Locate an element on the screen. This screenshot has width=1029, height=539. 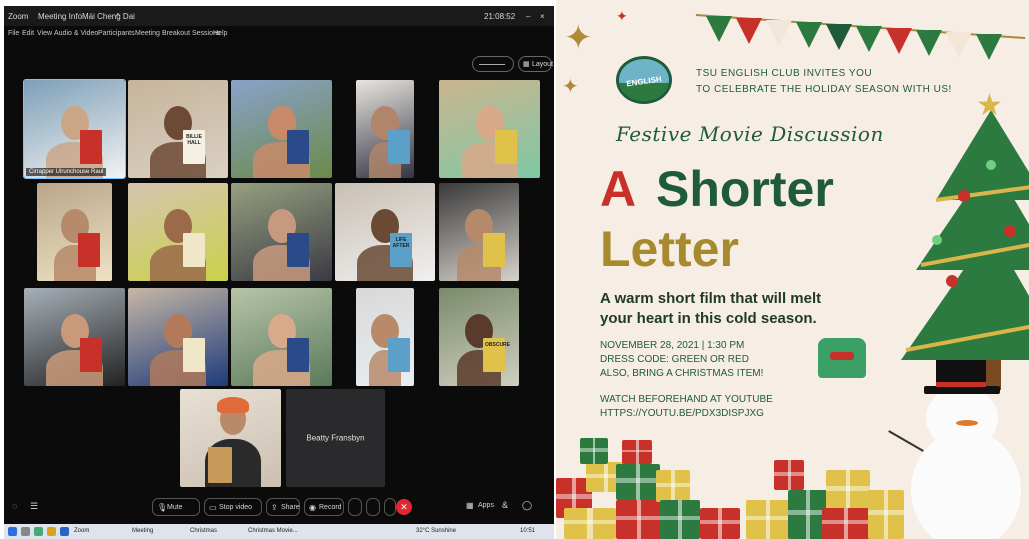
apps-button: Apps is located at coordinates (486, 505).